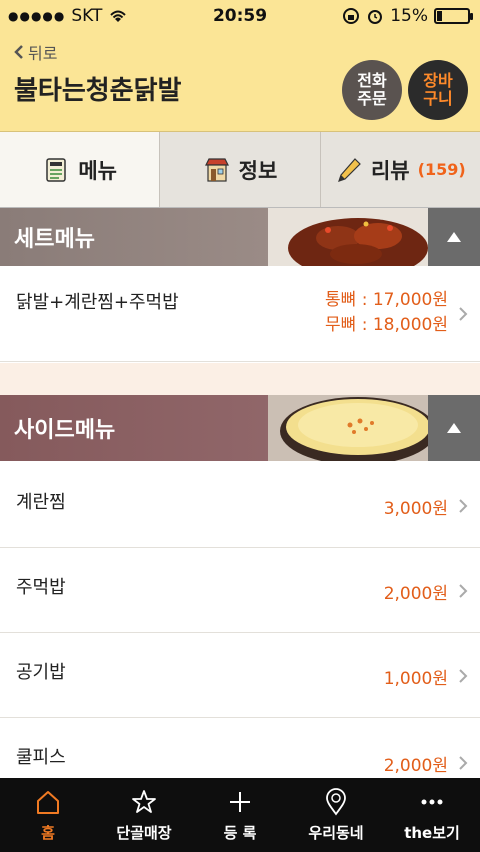 The image size is (480, 852). What do you see at coordinates (97, 302) in the screenshot?
I see `item-name: 닭발+계란찜+주먹밥` at bounding box center [97, 302].